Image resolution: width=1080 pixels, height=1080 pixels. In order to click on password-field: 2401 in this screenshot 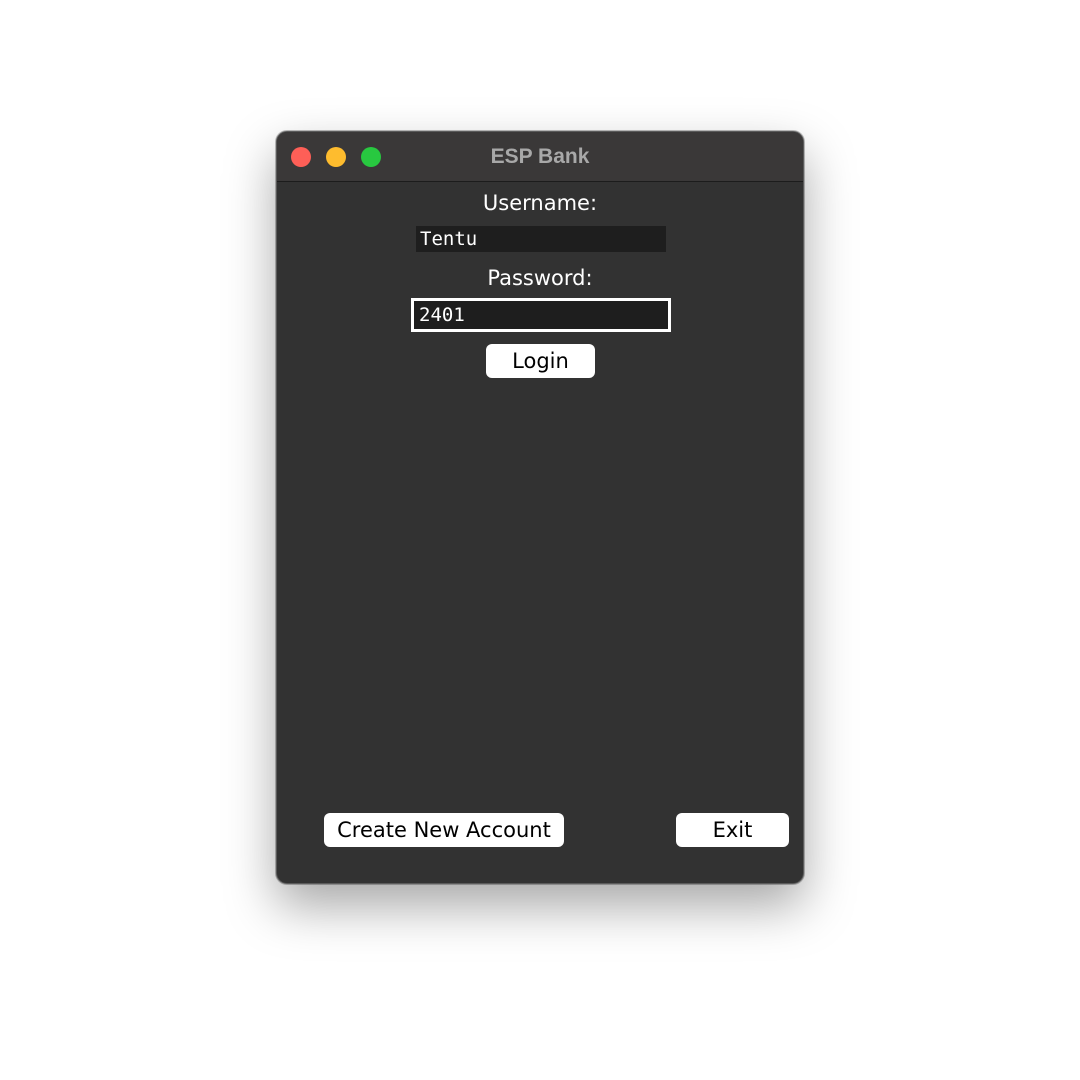, I will do `click(541, 315)`.